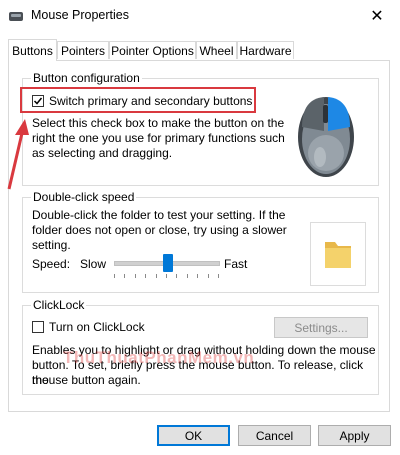  What do you see at coordinates (51, 245) in the screenshot?
I see `double-click-description-line-3: setting.` at bounding box center [51, 245].